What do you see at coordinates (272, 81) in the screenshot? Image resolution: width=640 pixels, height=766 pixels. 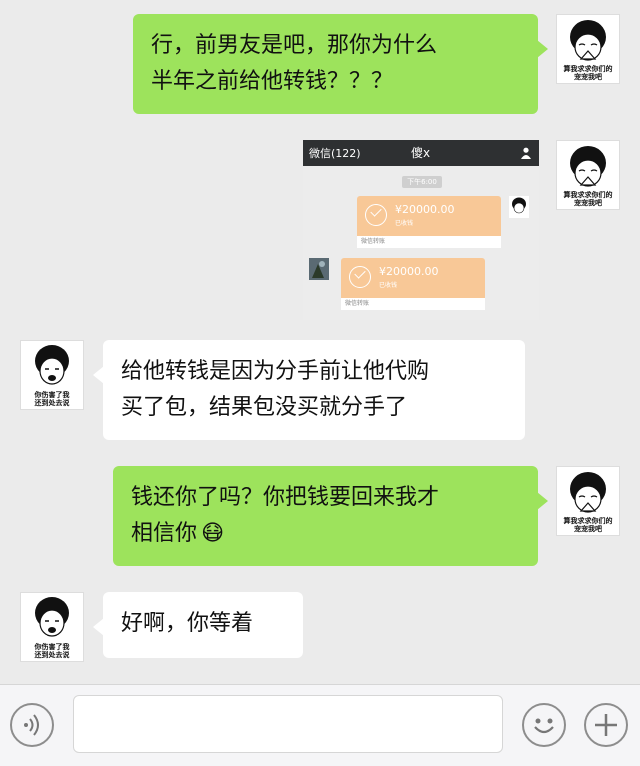 I see `message-text-line: 半年之前给他转钱？？？` at bounding box center [272, 81].